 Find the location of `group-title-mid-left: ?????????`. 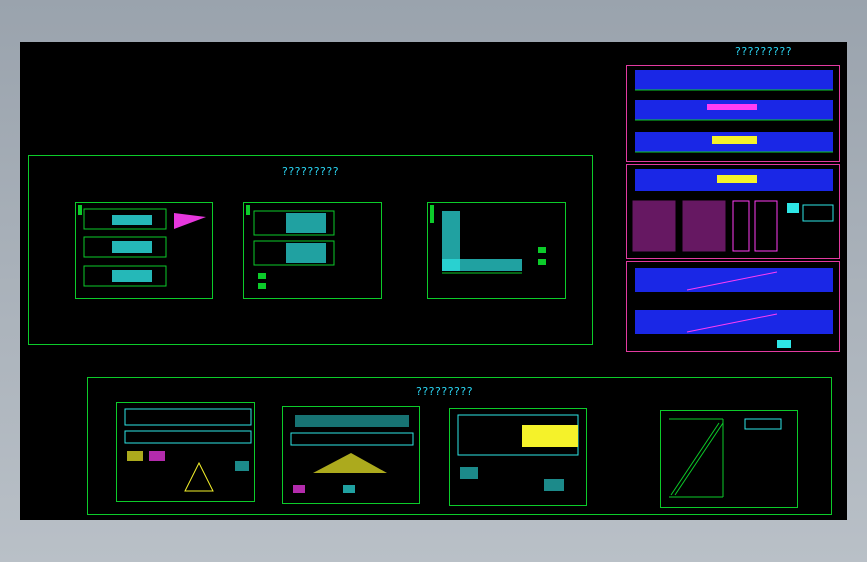

group-title-mid-left: ????????? is located at coordinates (311, 171).